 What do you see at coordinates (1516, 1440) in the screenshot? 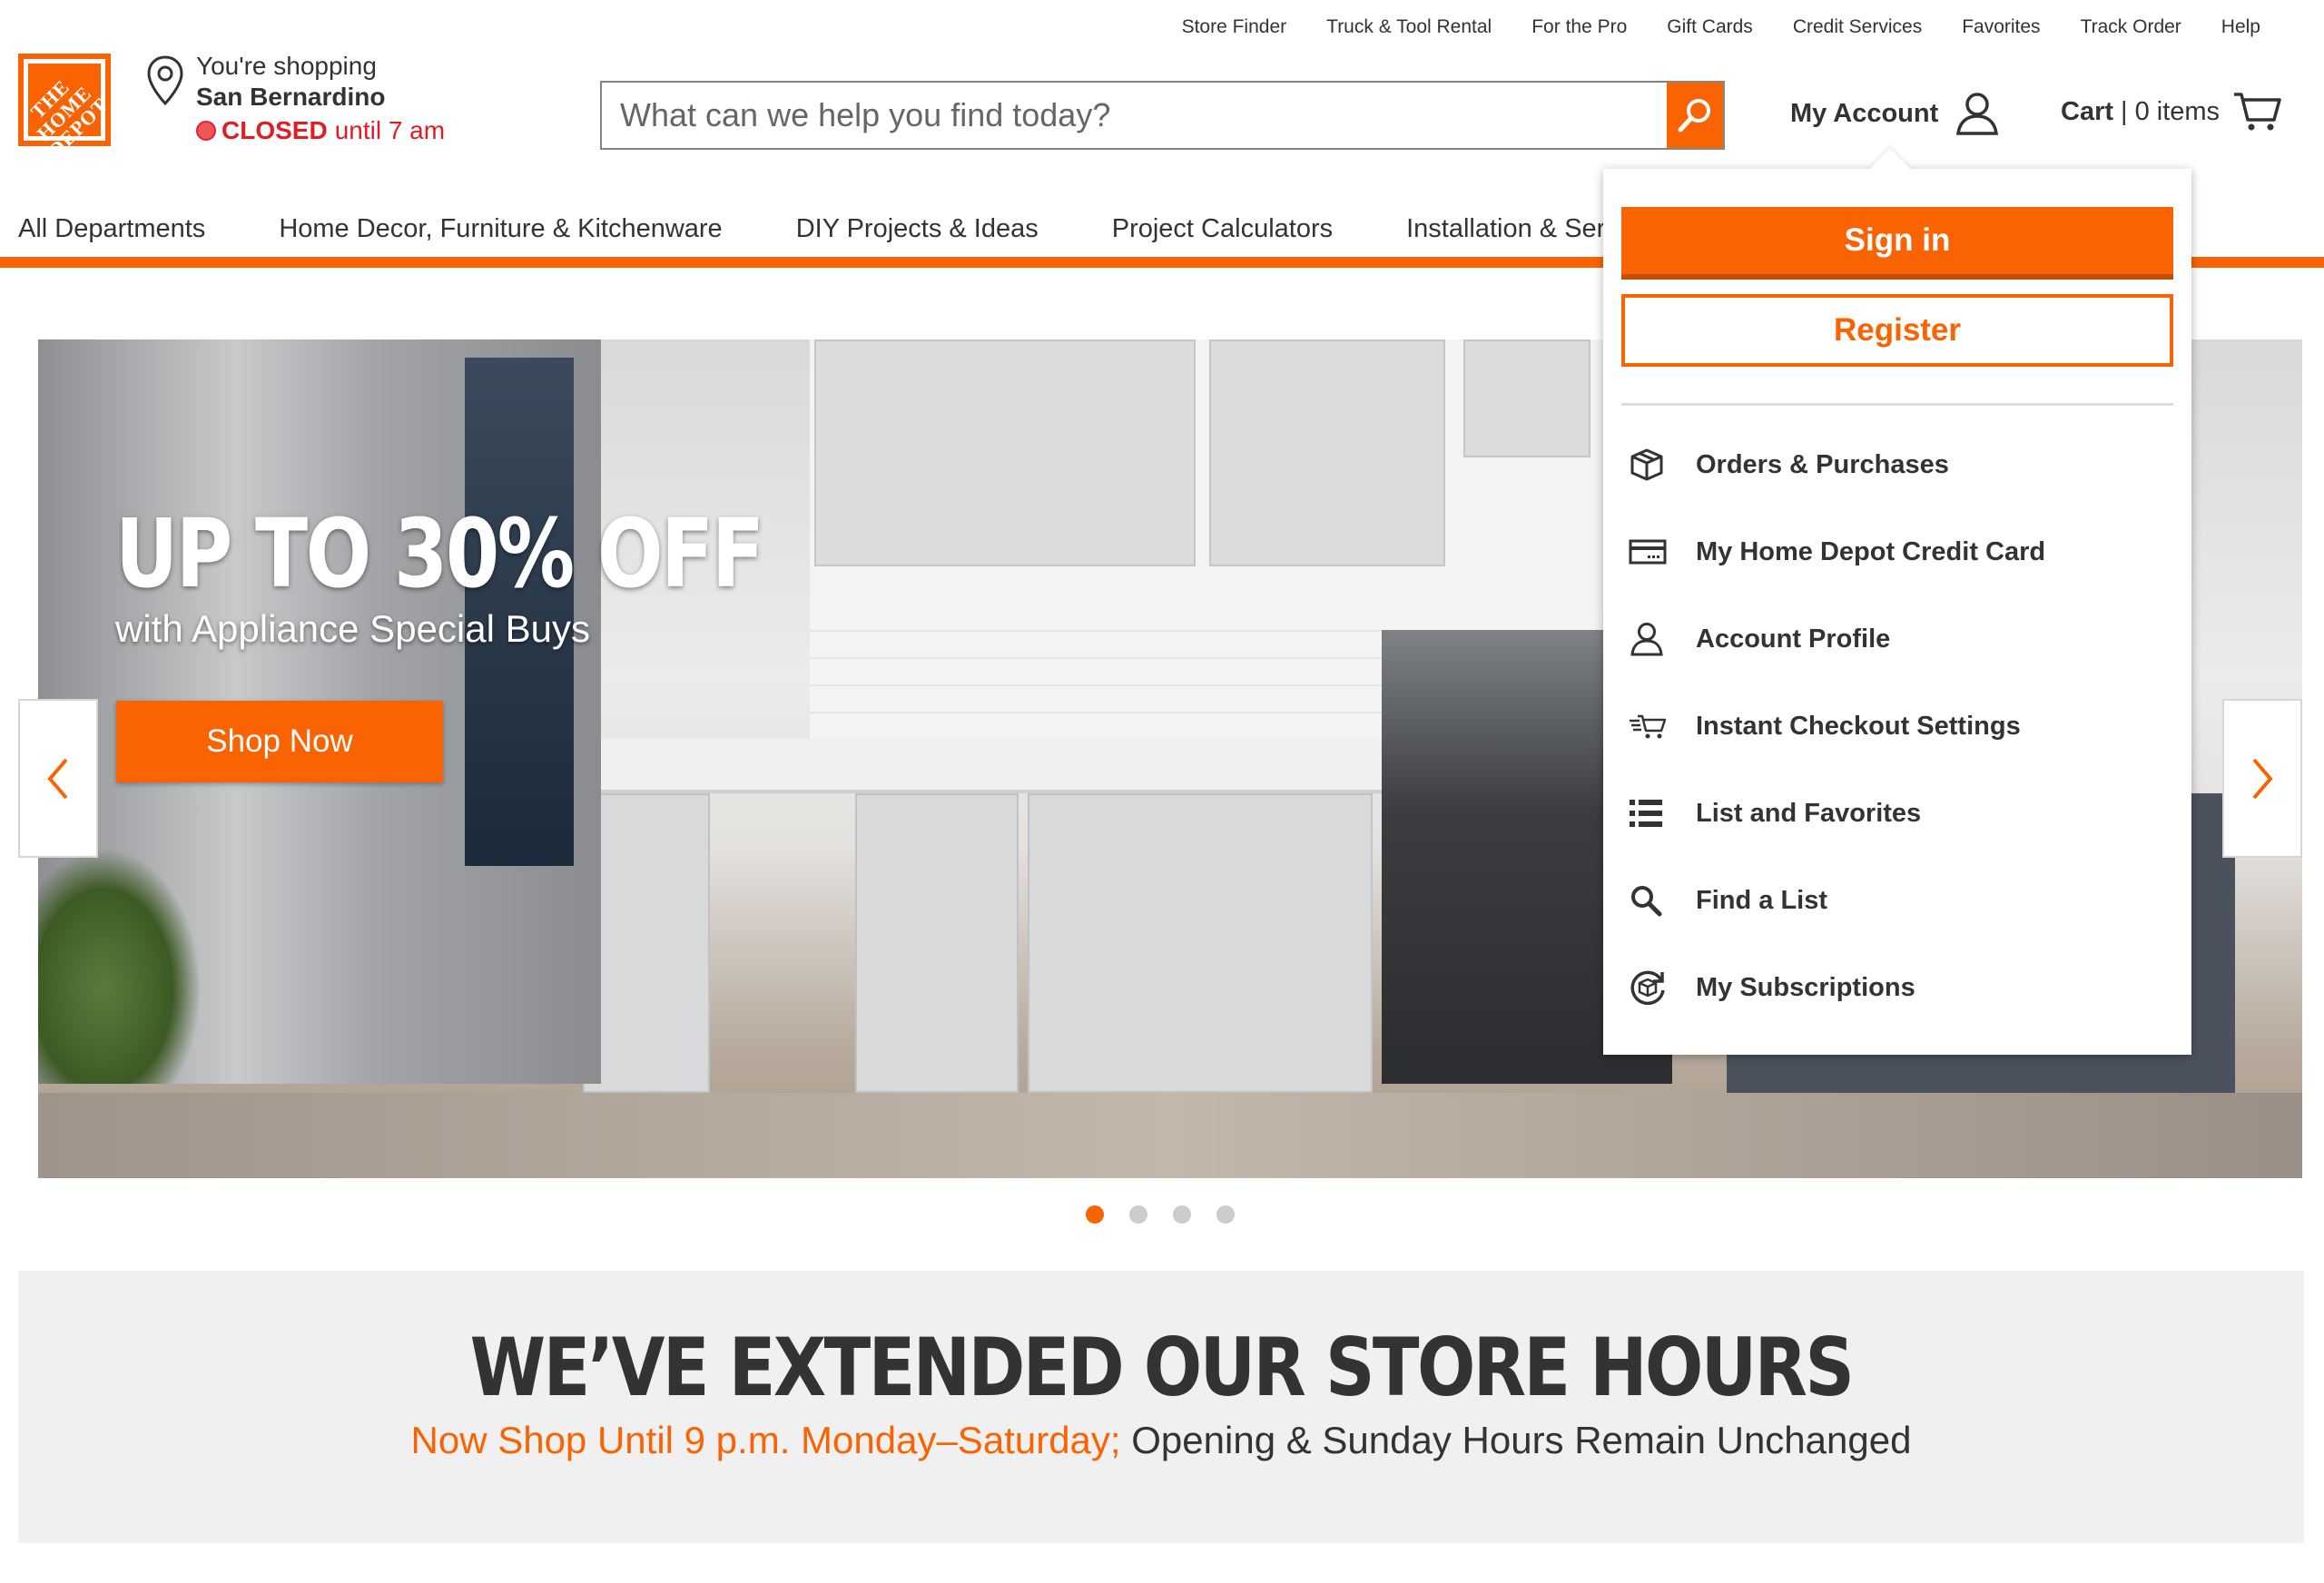
I see `hours-subhead-rest: Opening & Sunday Hours Remain Unchanged` at bounding box center [1516, 1440].